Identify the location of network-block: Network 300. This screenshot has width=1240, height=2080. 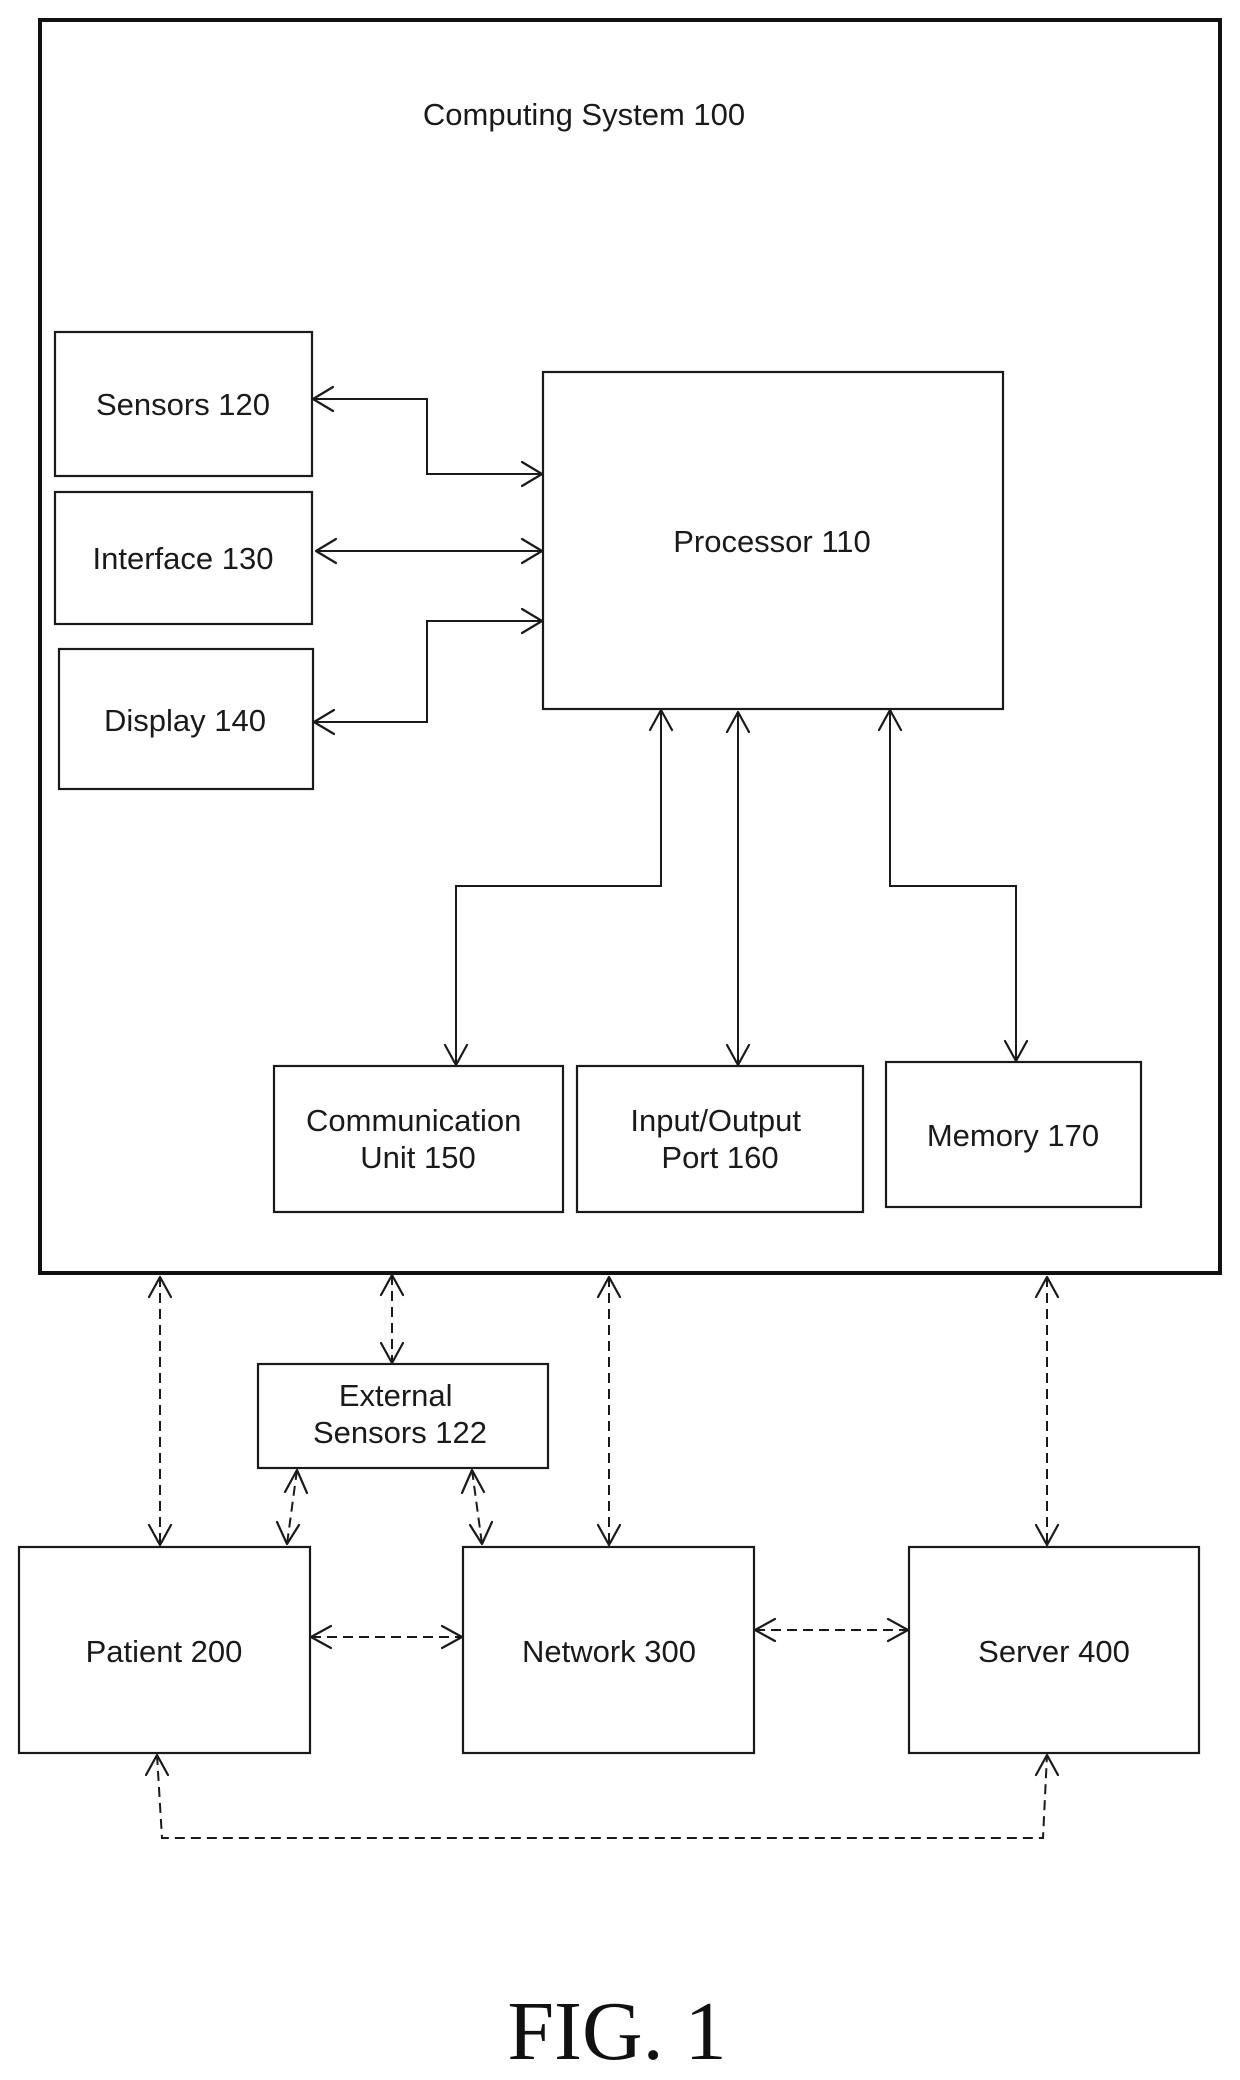
(608, 1650).